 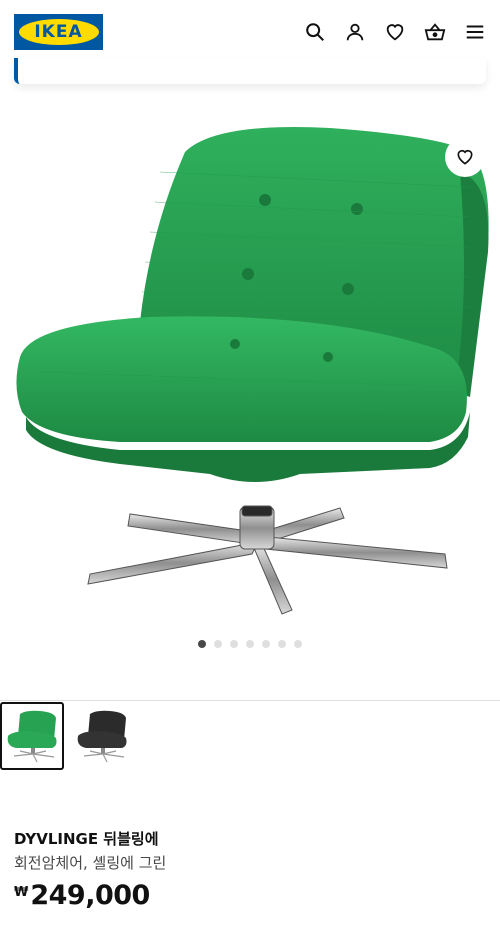 I want to click on chair-base, so click(x=267, y=560).